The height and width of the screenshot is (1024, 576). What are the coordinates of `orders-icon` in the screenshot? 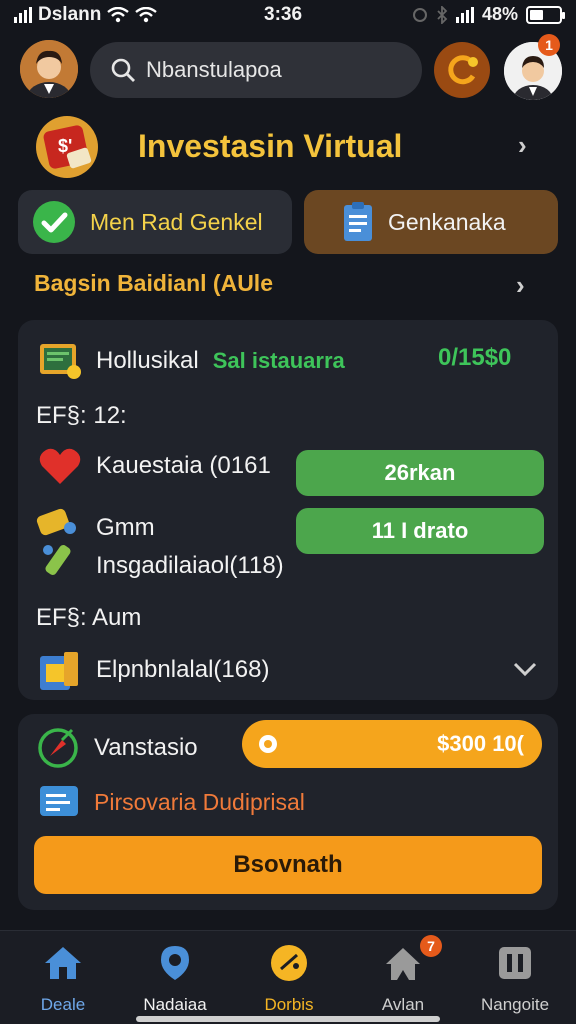 It's located at (289, 963).